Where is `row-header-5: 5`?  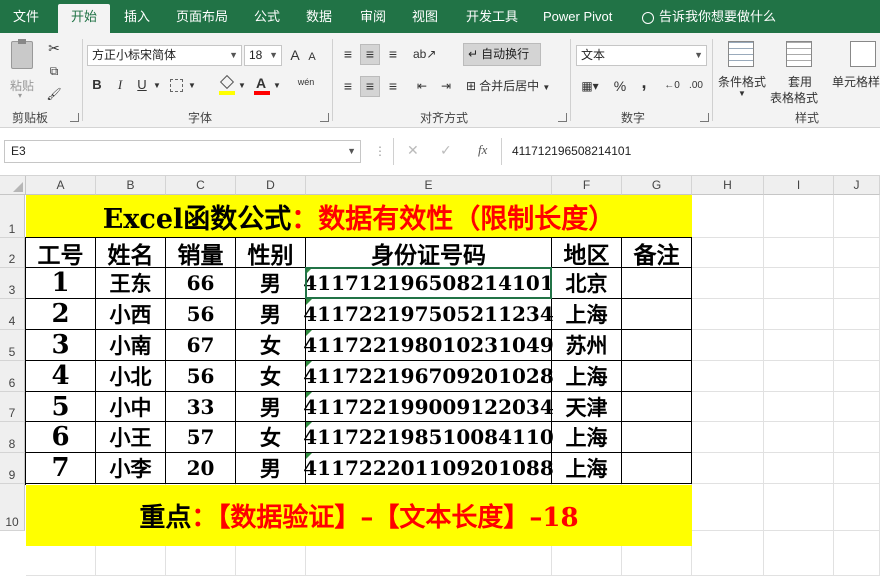
row-header-5: 5 is located at coordinates (12, 345).